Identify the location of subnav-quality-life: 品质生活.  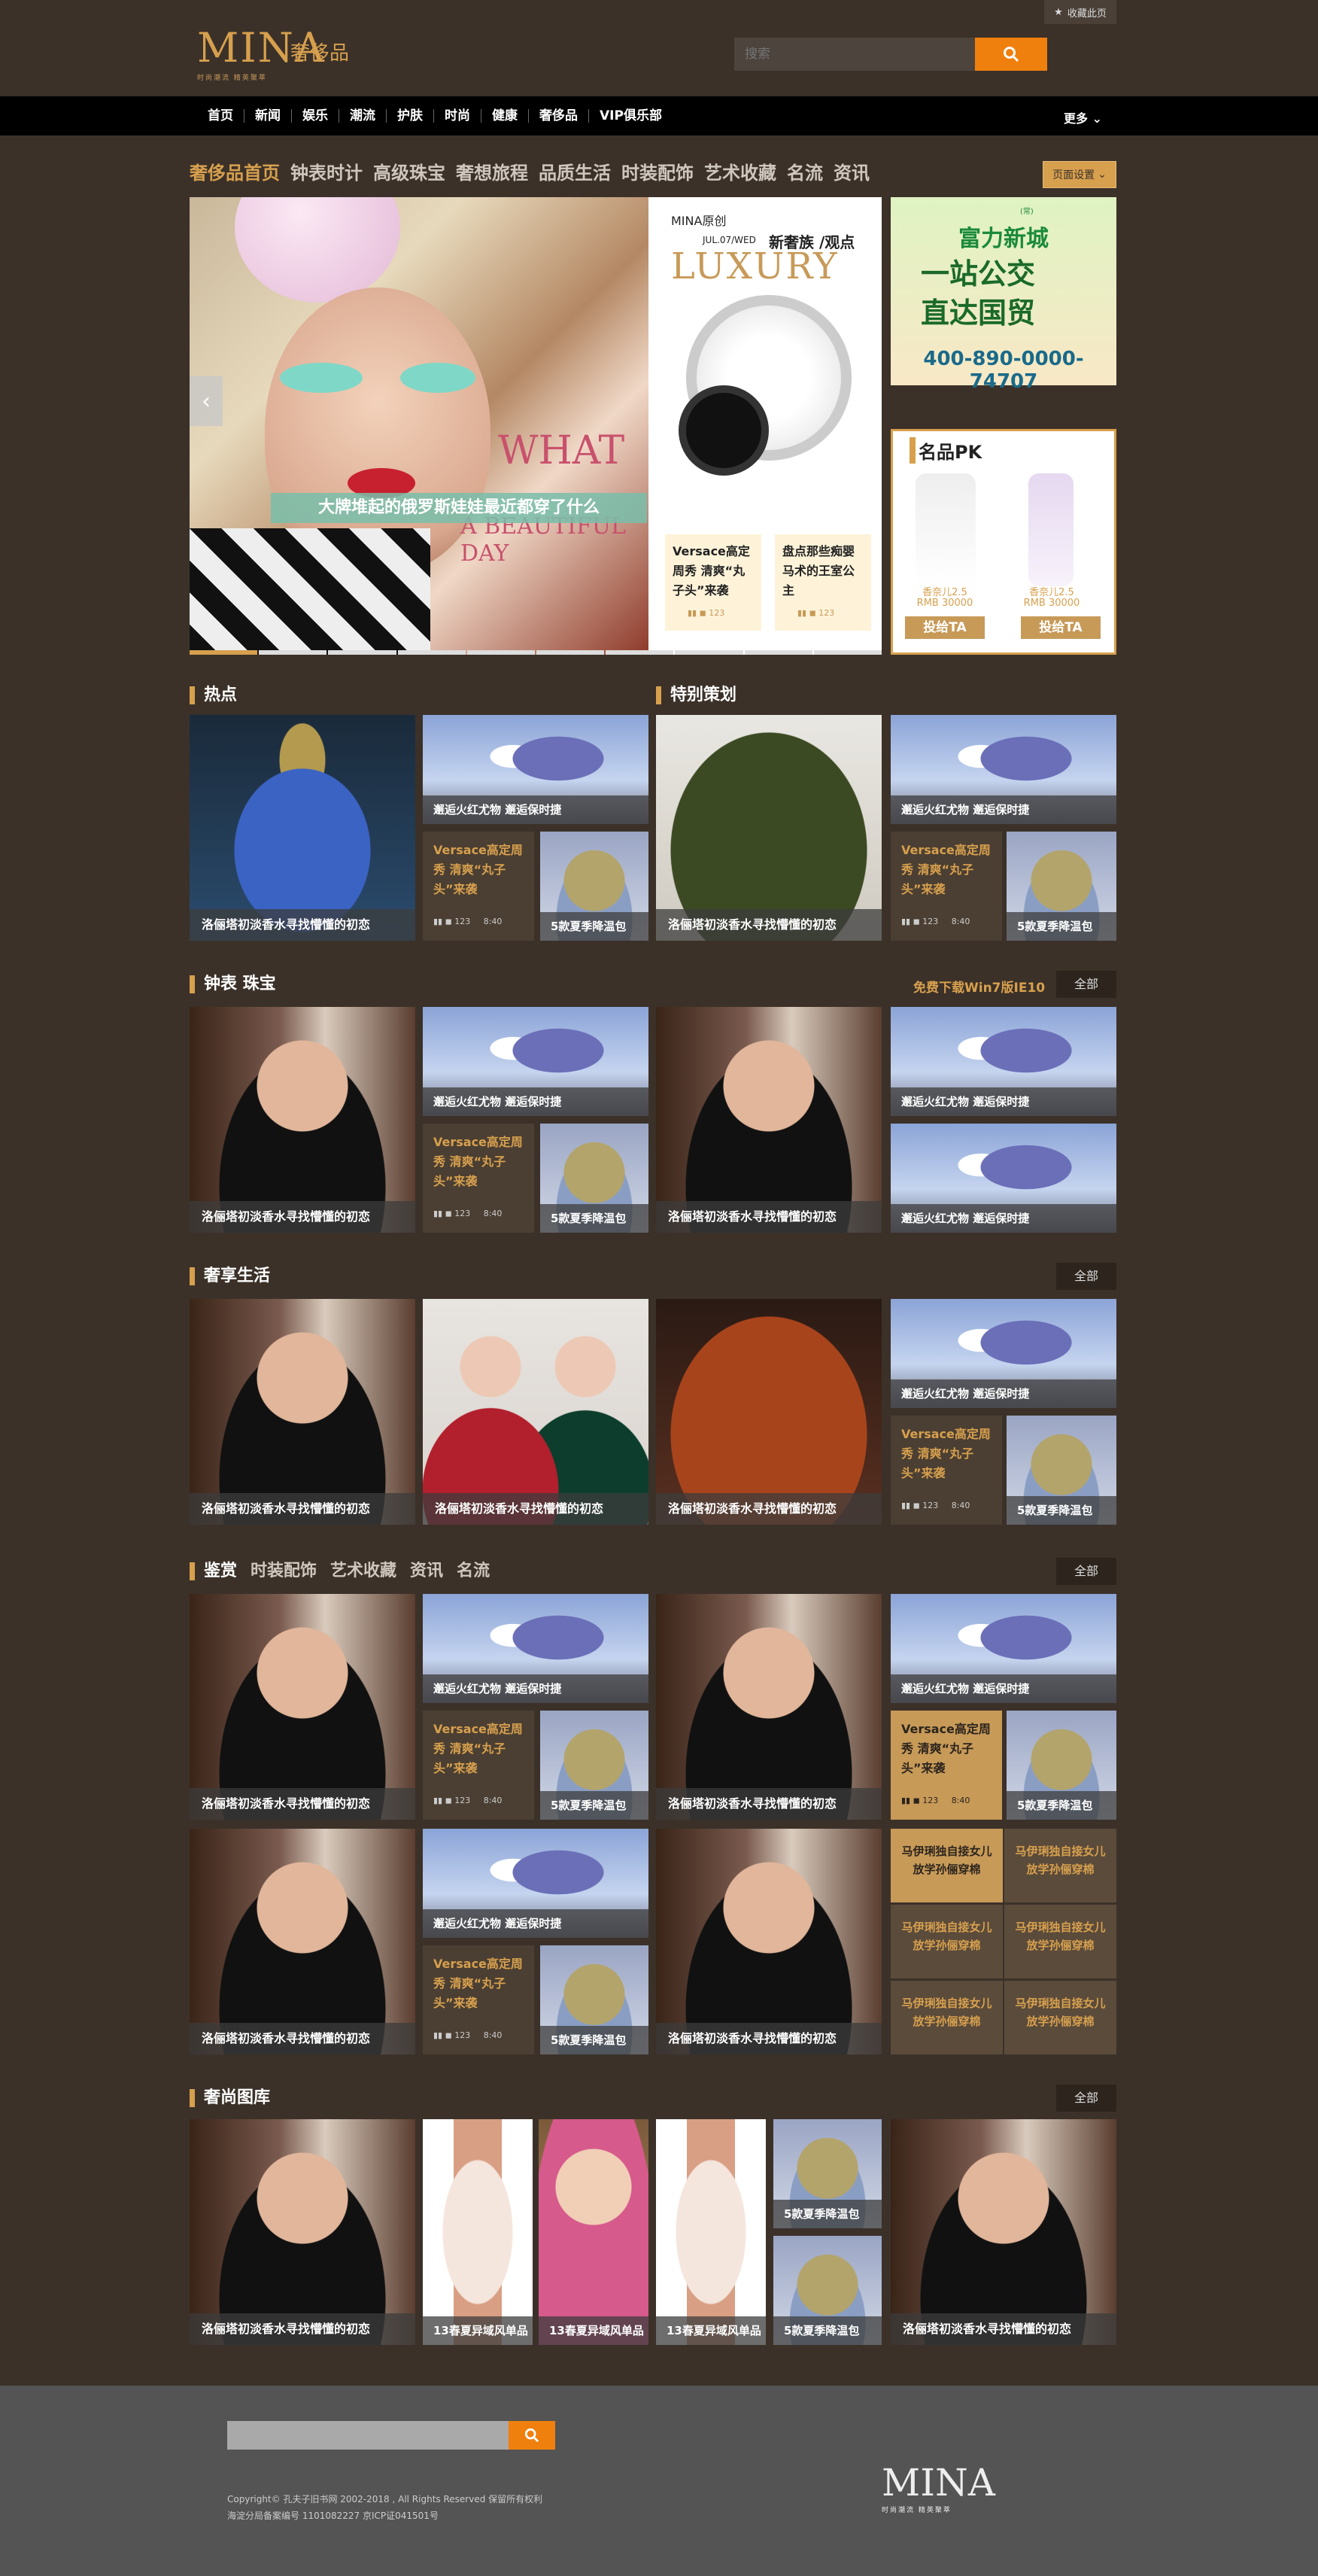
(575, 171).